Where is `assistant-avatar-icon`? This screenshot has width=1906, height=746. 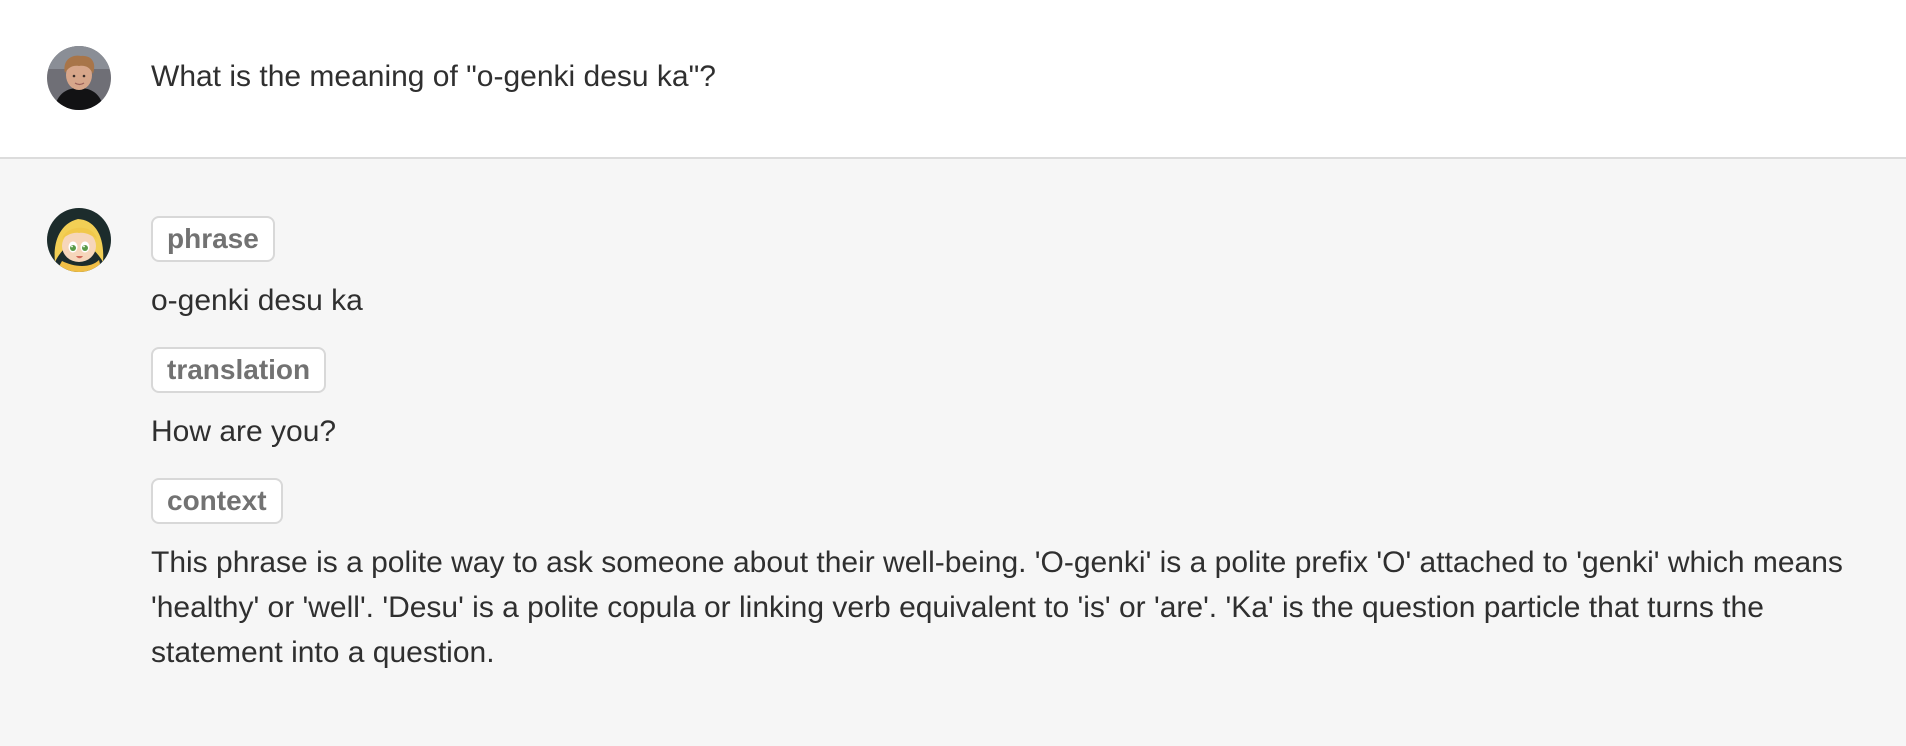
assistant-avatar-icon is located at coordinates (79, 240).